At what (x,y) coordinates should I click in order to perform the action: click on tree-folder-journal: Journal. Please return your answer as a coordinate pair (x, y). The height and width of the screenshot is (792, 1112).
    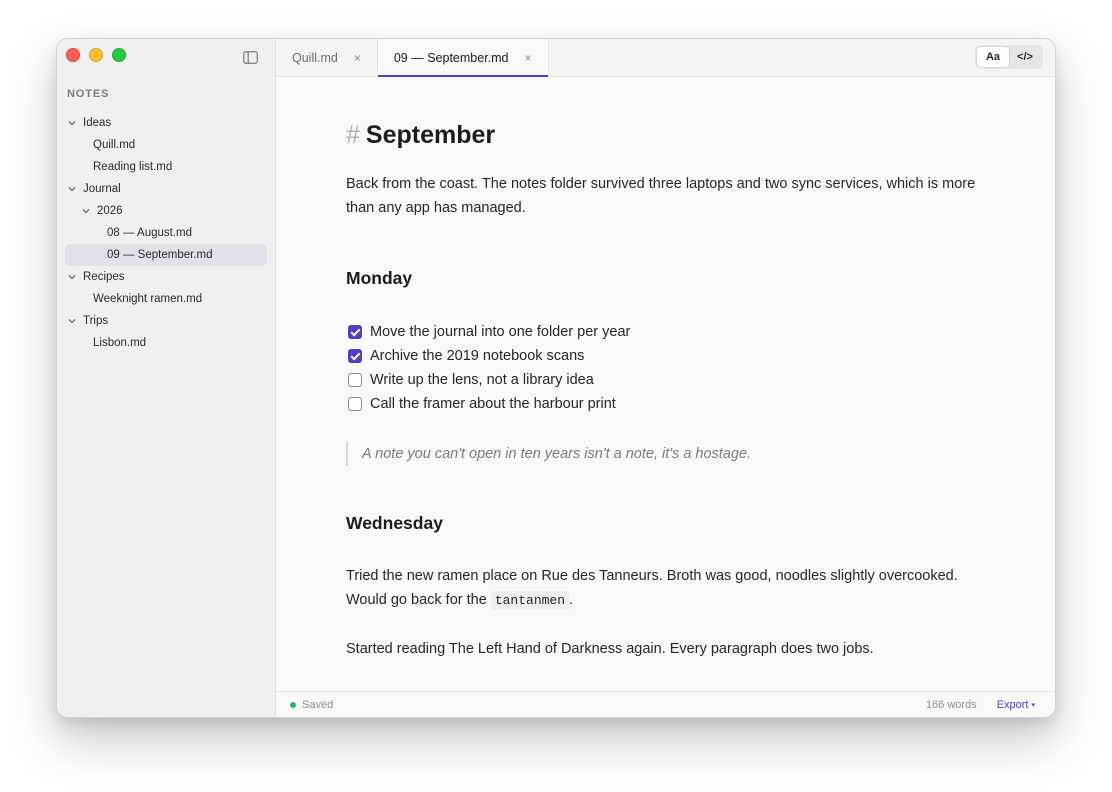
    Looking at the image, I should click on (166, 189).